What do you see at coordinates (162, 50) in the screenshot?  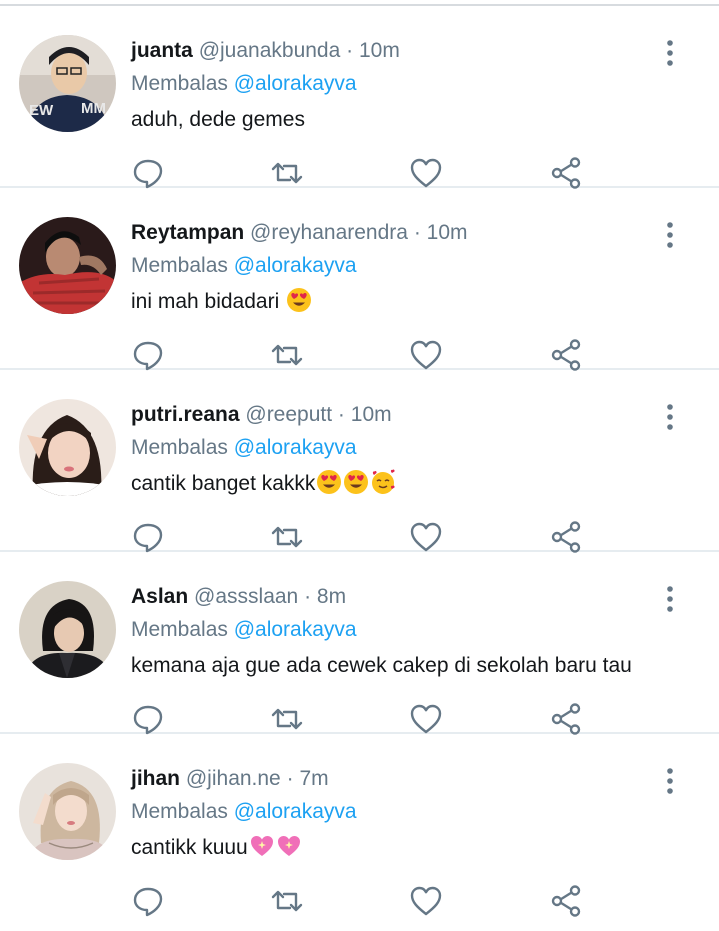 I see `display-name: juanta` at bounding box center [162, 50].